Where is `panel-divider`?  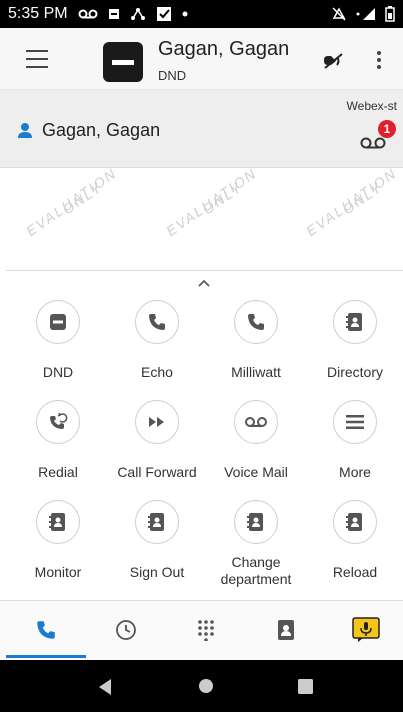
panel-divider is located at coordinates (204, 270).